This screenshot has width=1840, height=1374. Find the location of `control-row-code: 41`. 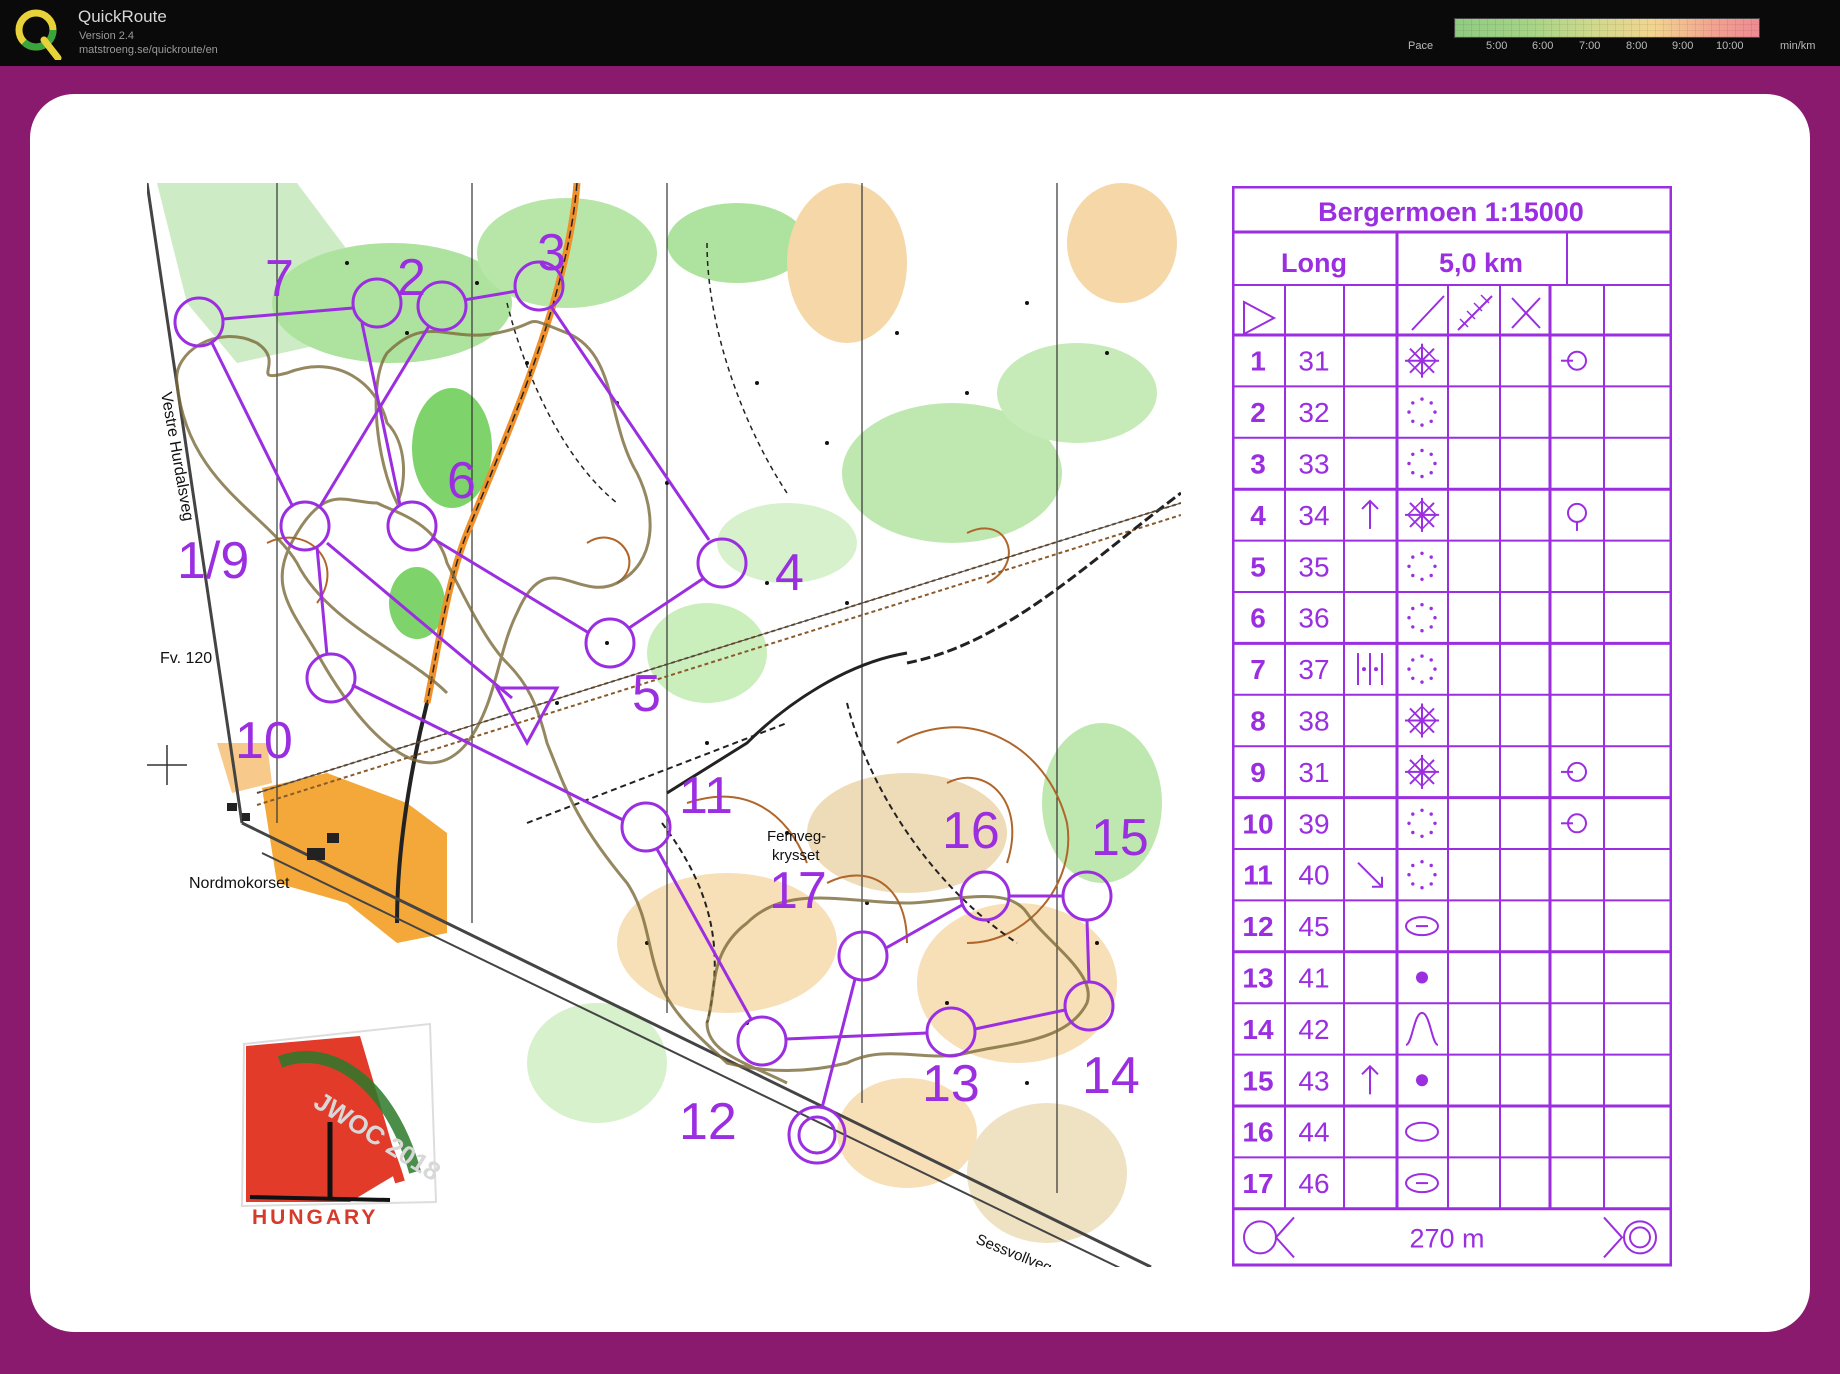

control-row-code: 41 is located at coordinates (1313, 978).